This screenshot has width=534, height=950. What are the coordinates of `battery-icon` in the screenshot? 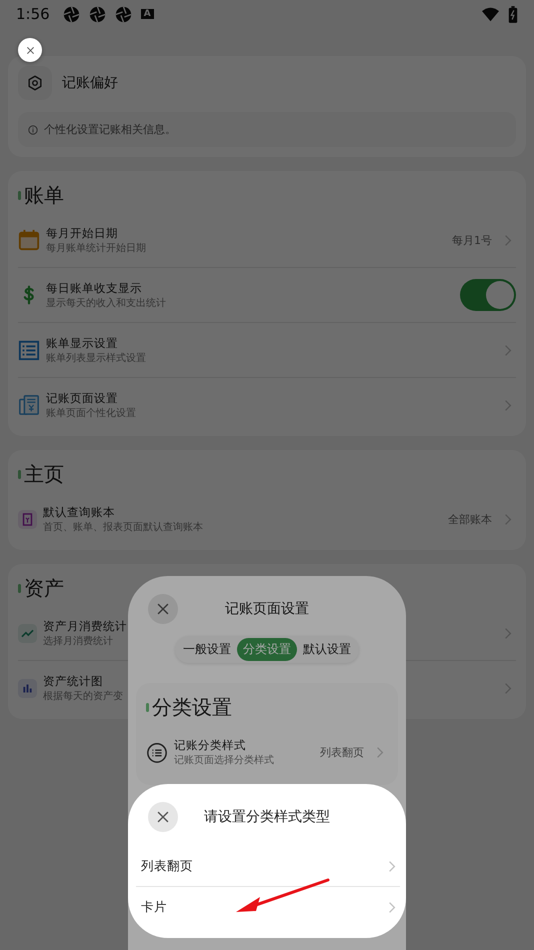 It's located at (513, 14).